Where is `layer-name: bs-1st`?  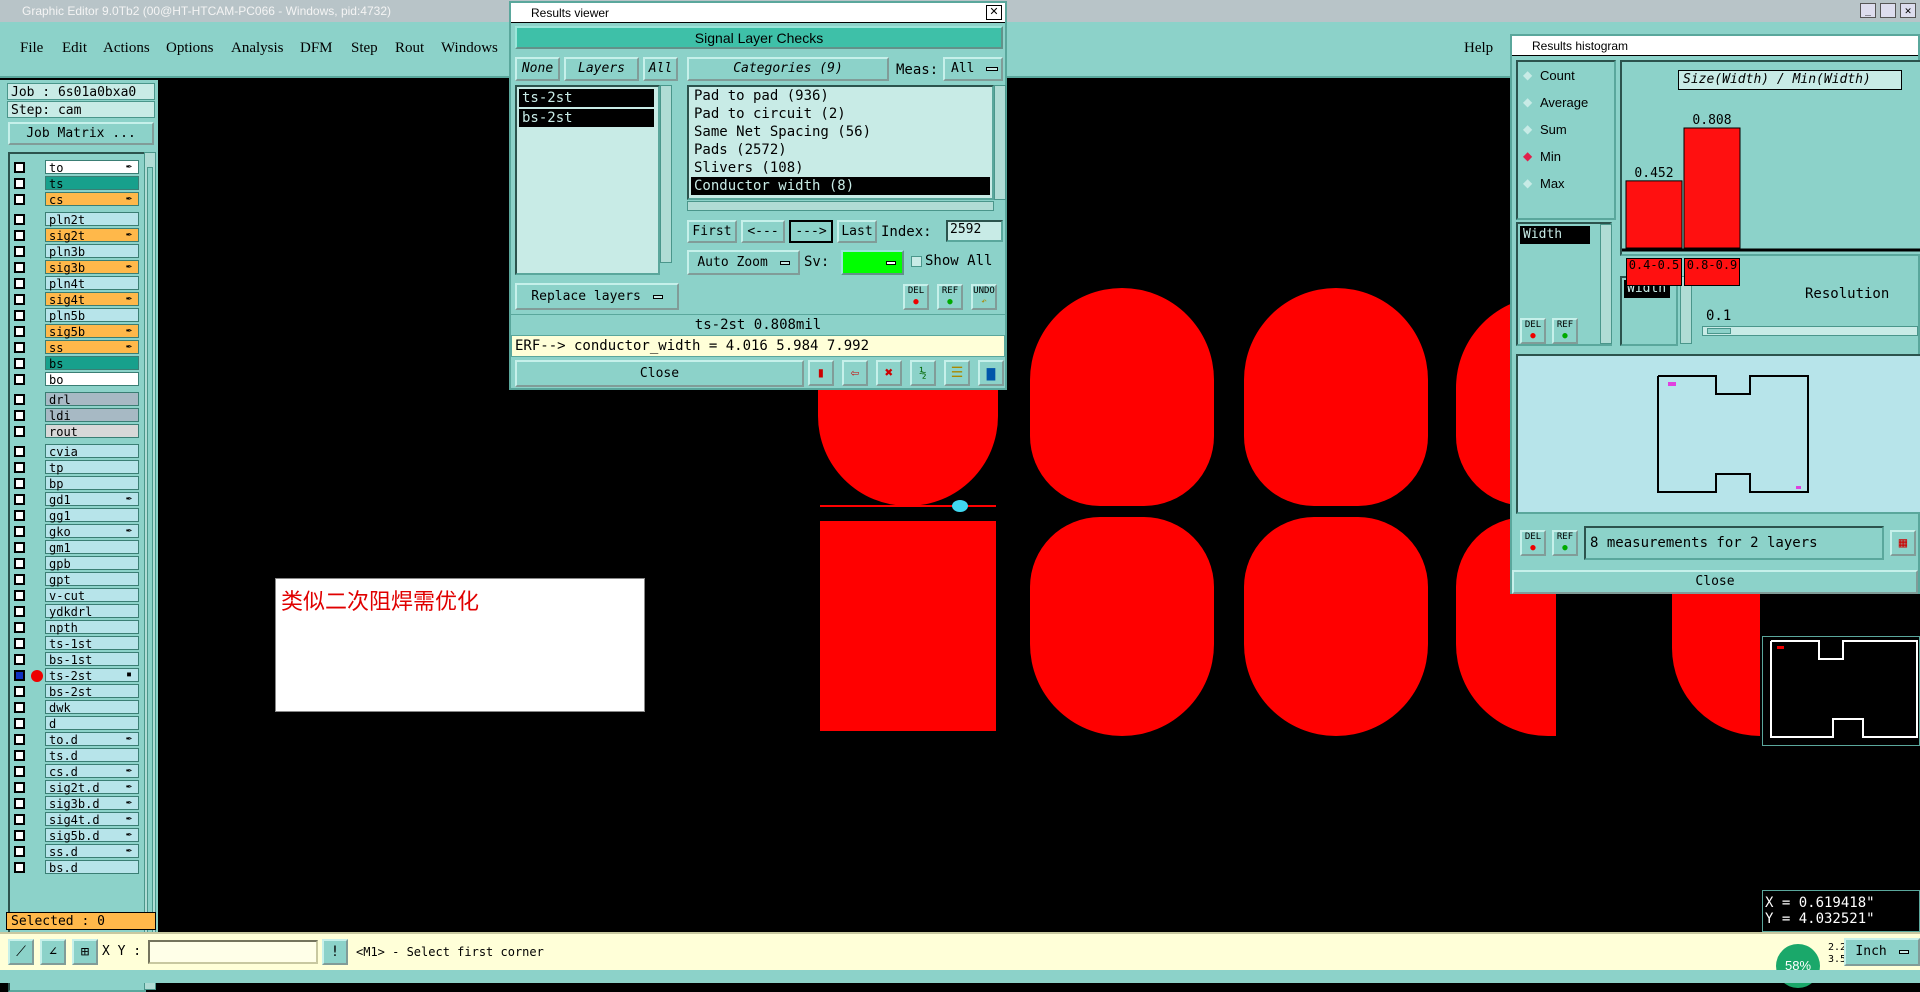
layer-name: bs-1st is located at coordinates (92, 659).